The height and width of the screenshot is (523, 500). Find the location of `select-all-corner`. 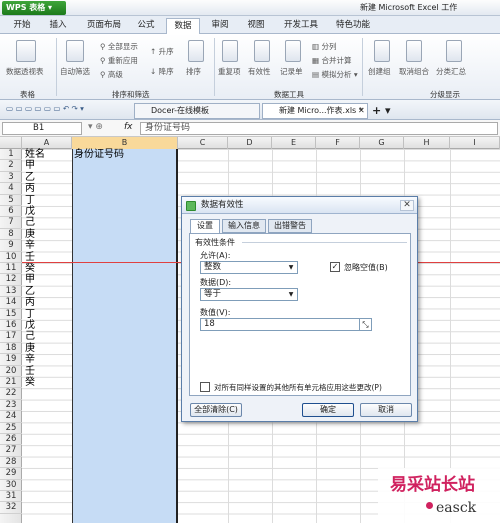

select-all-corner is located at coordinates (11, 143).